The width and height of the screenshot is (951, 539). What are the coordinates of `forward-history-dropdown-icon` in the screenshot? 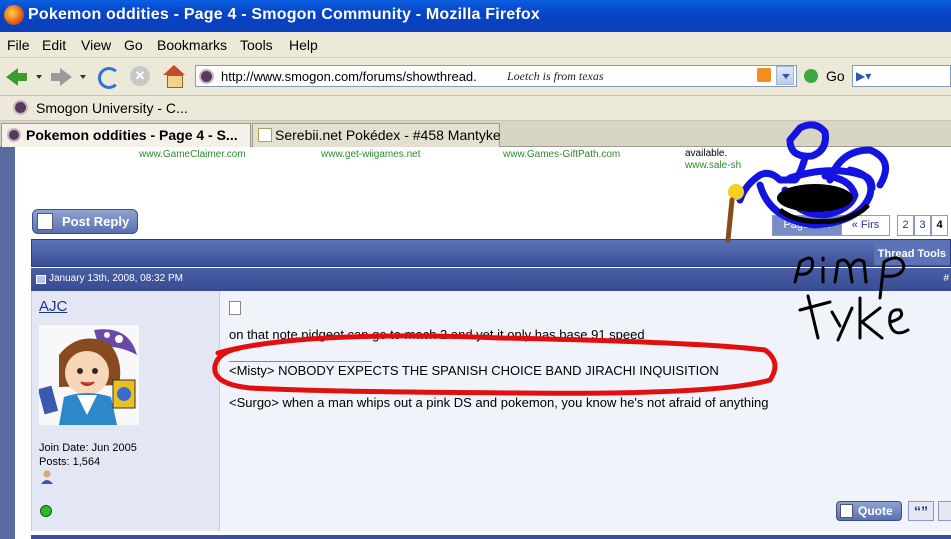 It's located at (83, 77).